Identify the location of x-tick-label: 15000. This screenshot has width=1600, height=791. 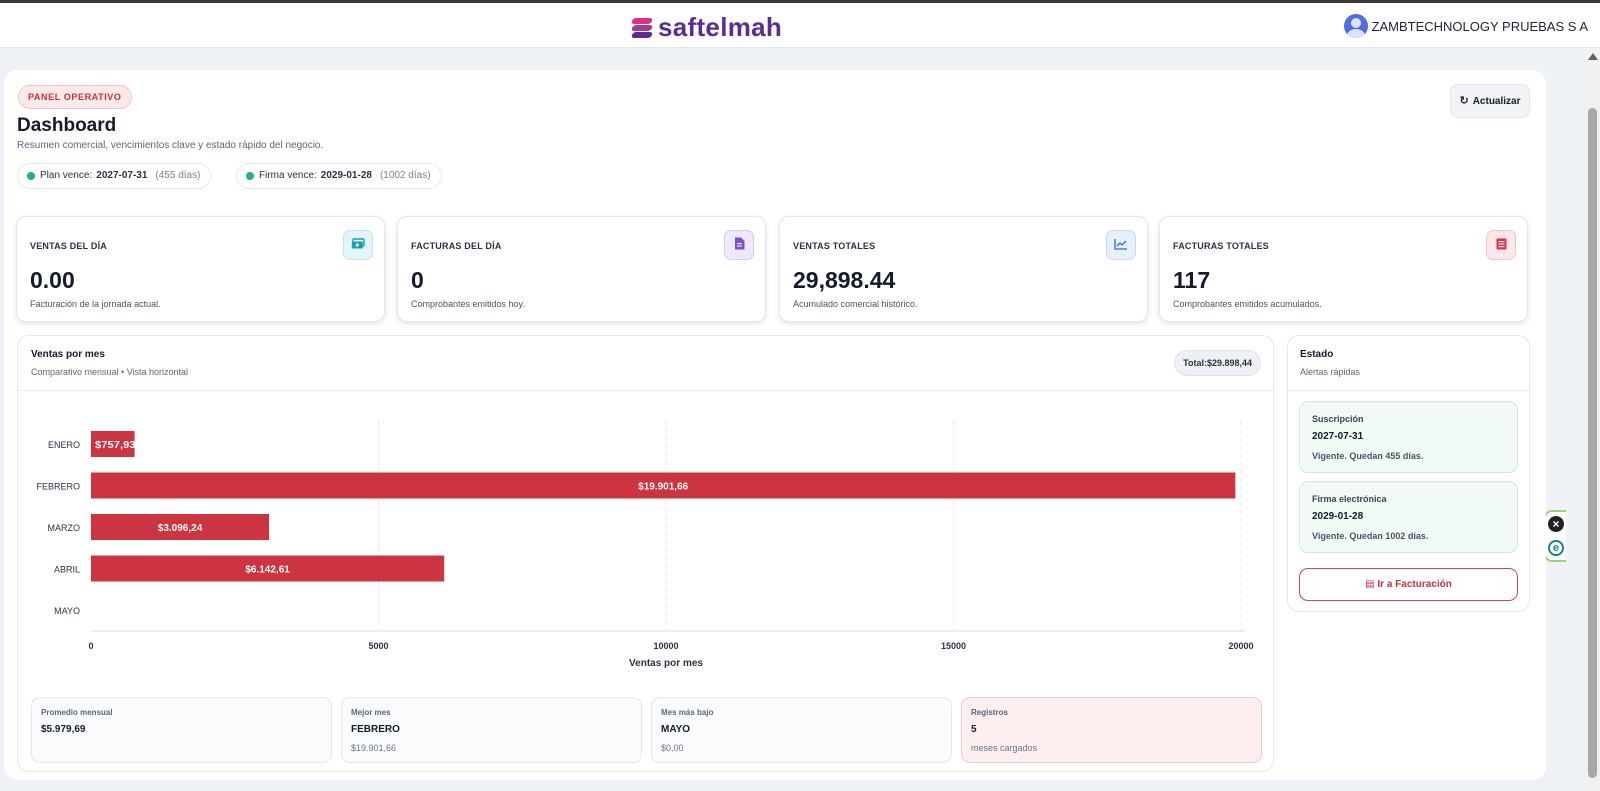
(953, 646).